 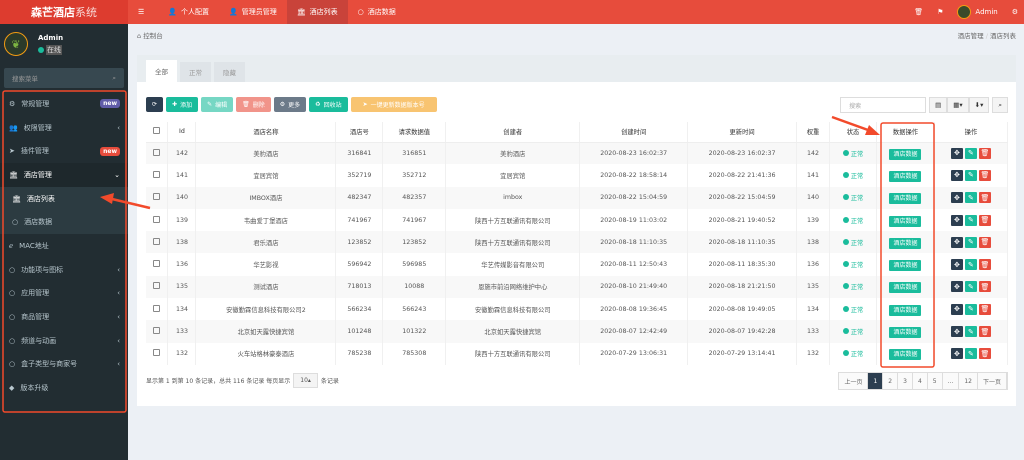 What do you see at coordinates (1015, 12) in the screenshot?
I see `settings-icon: ⚙` at bounding box center [1015, 12].